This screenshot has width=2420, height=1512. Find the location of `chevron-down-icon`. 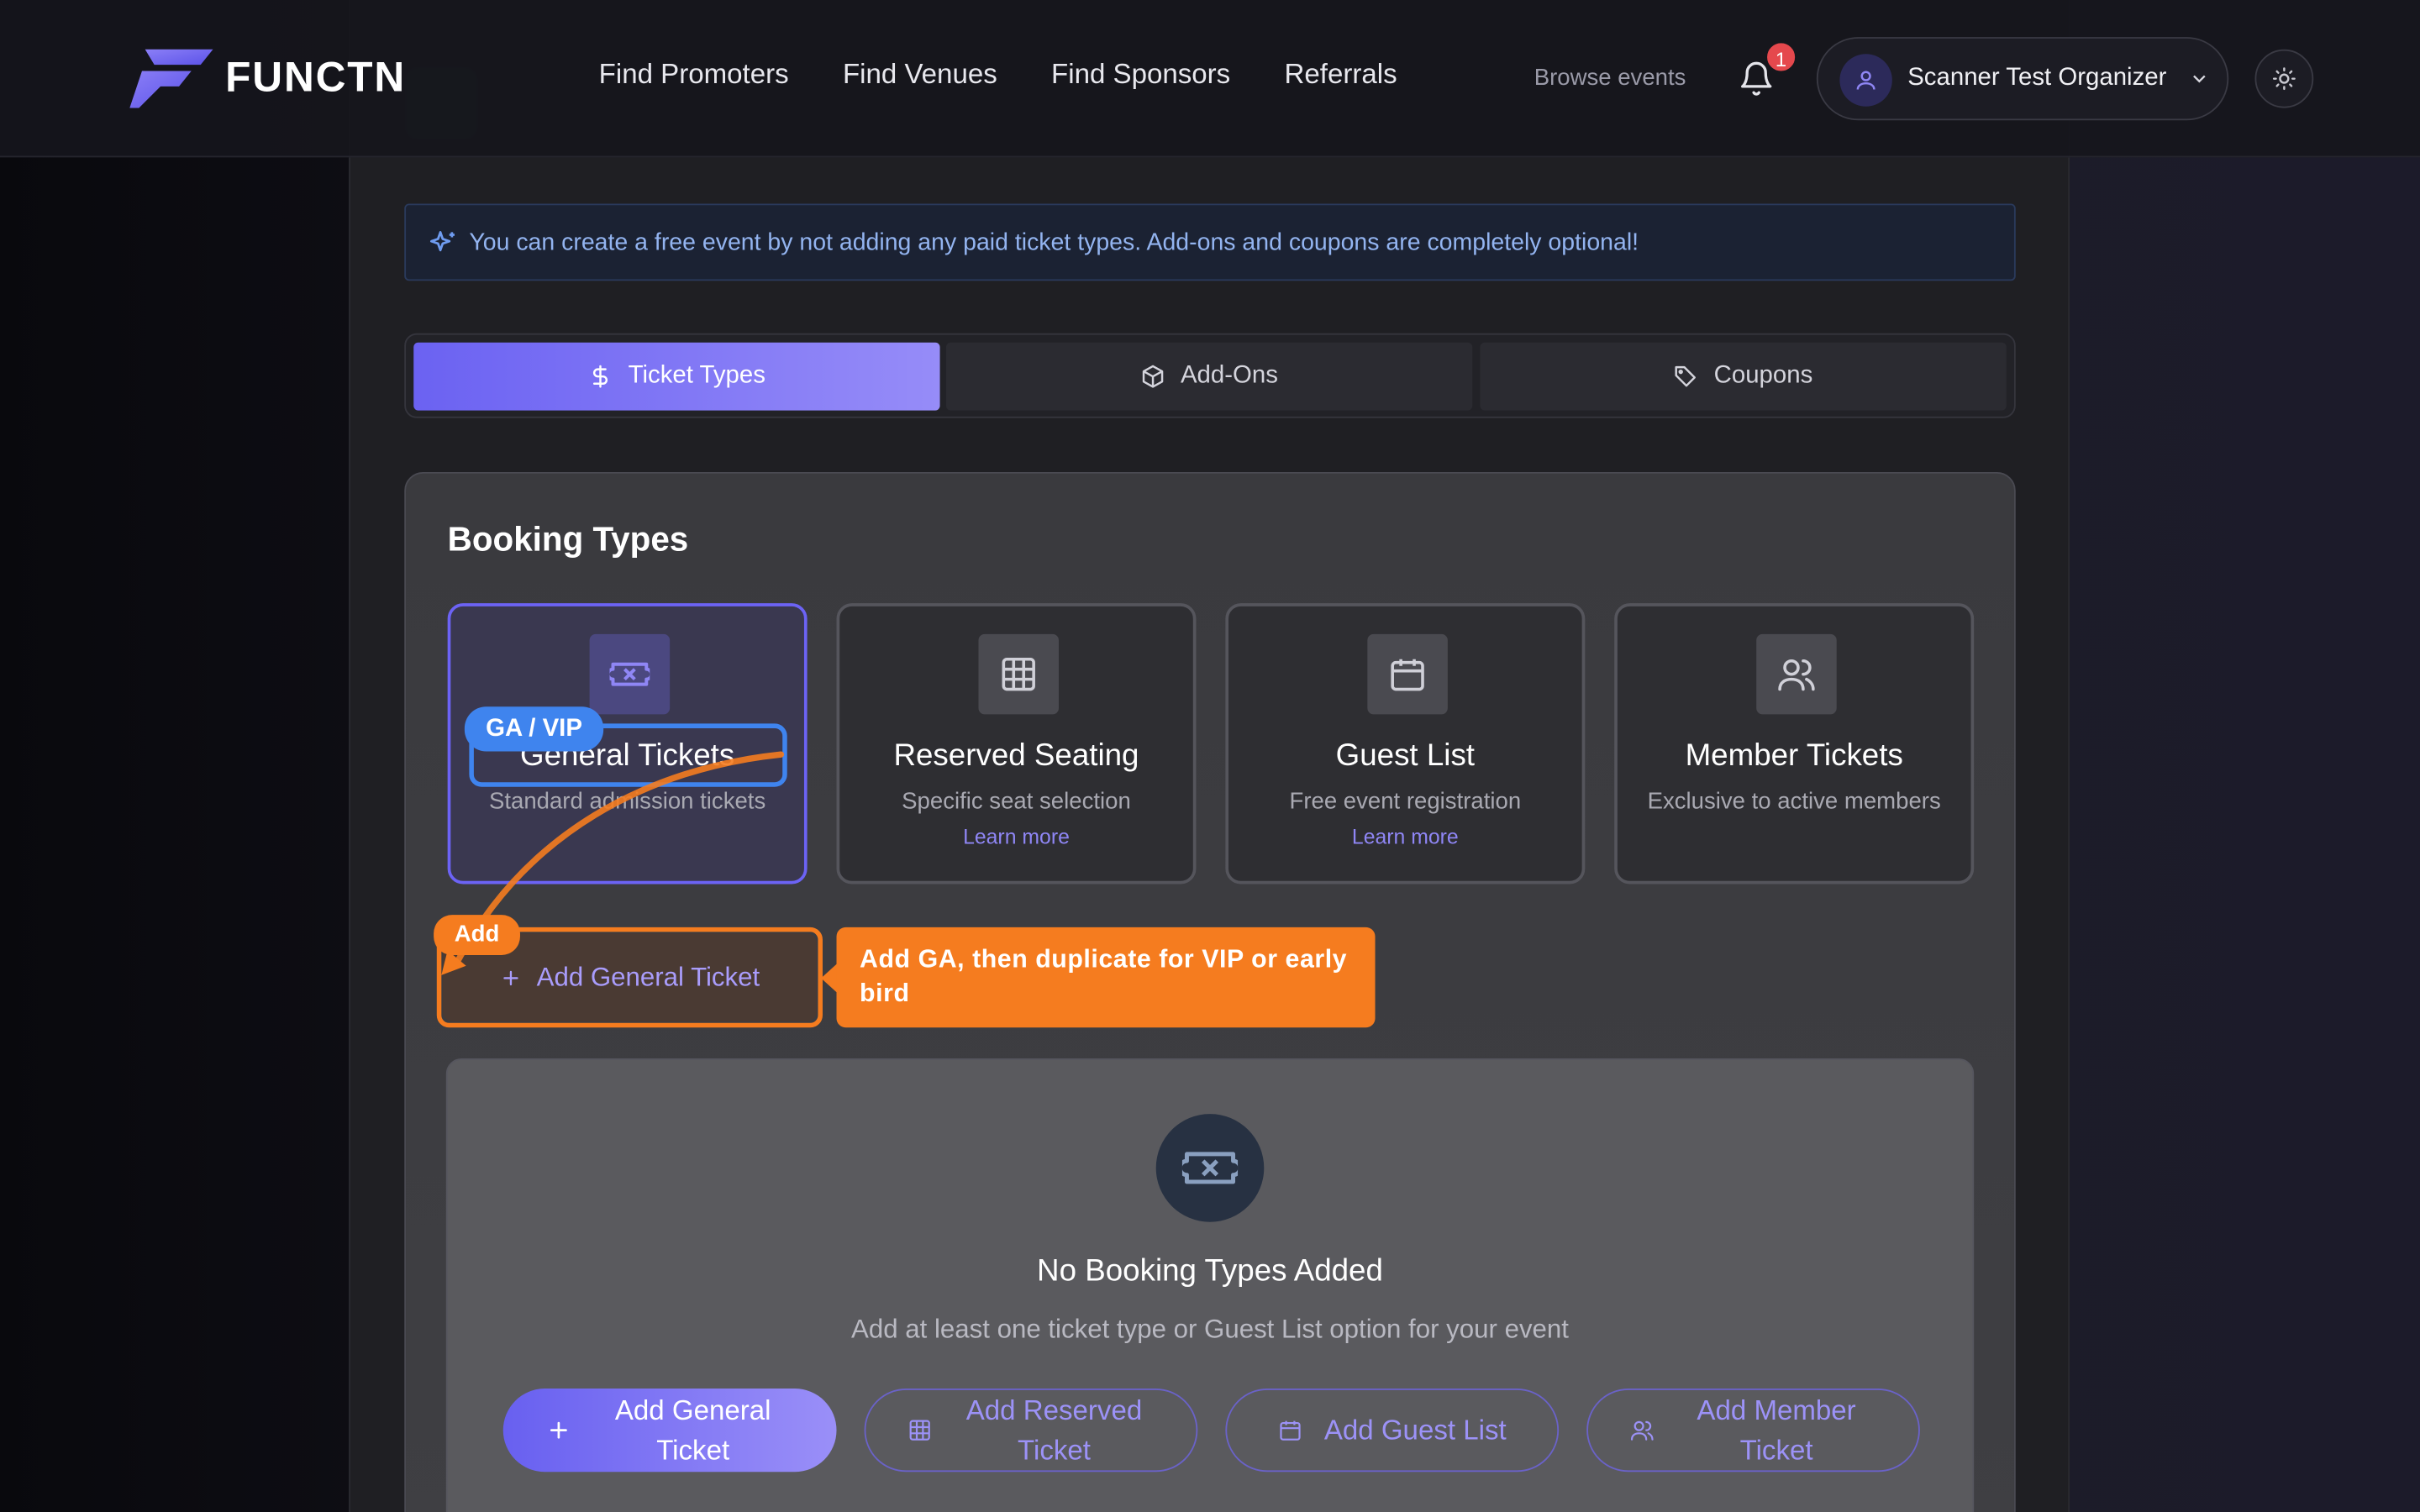

chevron-down-icon is located at coordinates (2200, 79).